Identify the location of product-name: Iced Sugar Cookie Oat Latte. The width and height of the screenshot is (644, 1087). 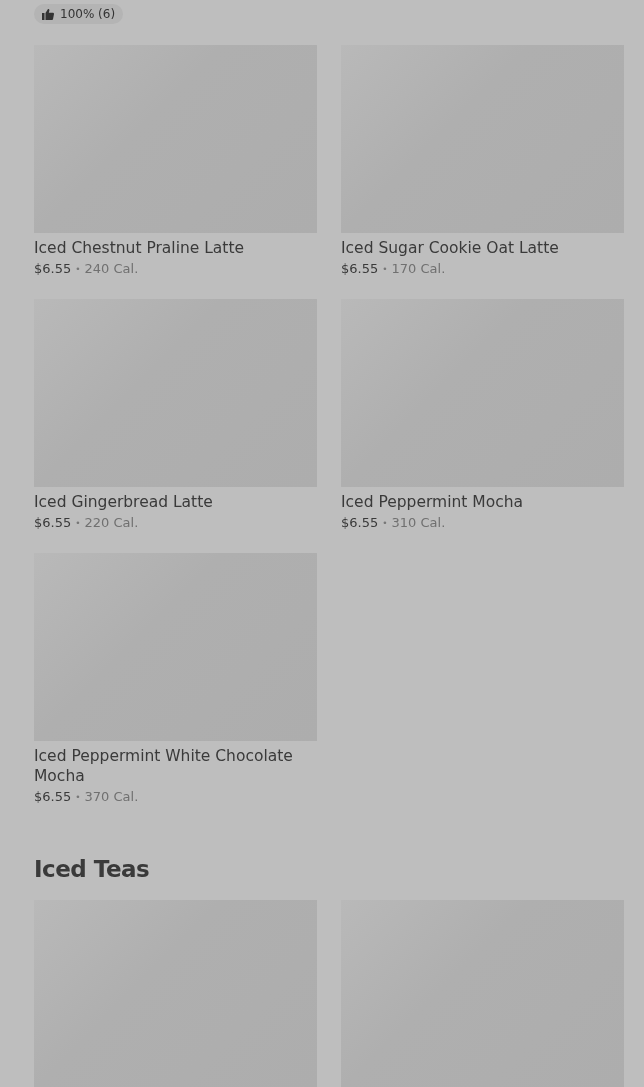
(482, 248).